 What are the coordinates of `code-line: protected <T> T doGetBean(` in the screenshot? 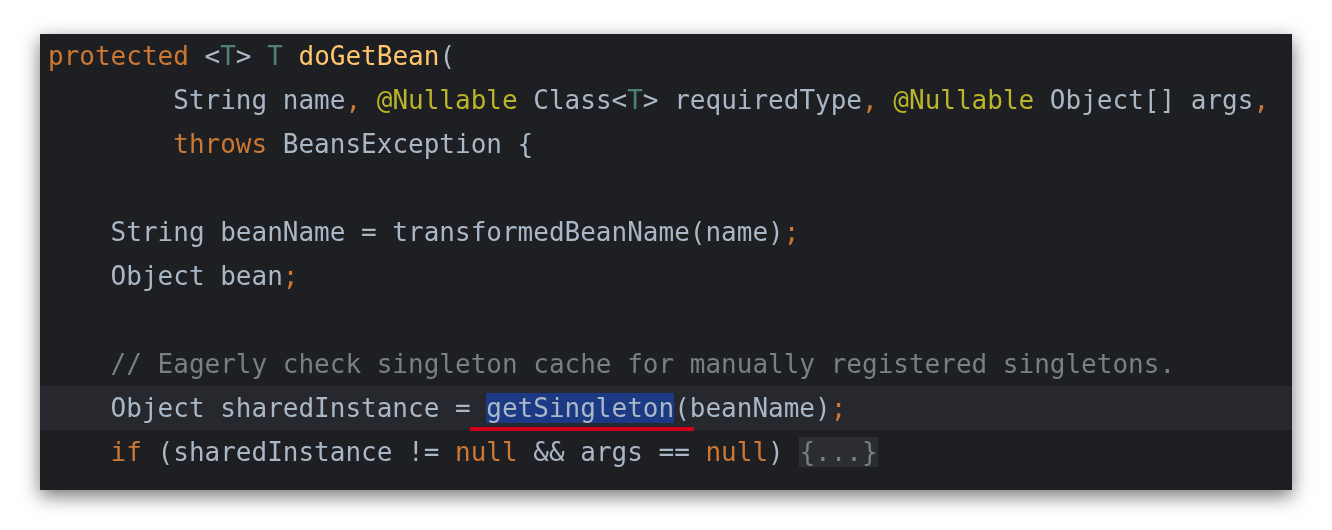 It's located at (252, 56).